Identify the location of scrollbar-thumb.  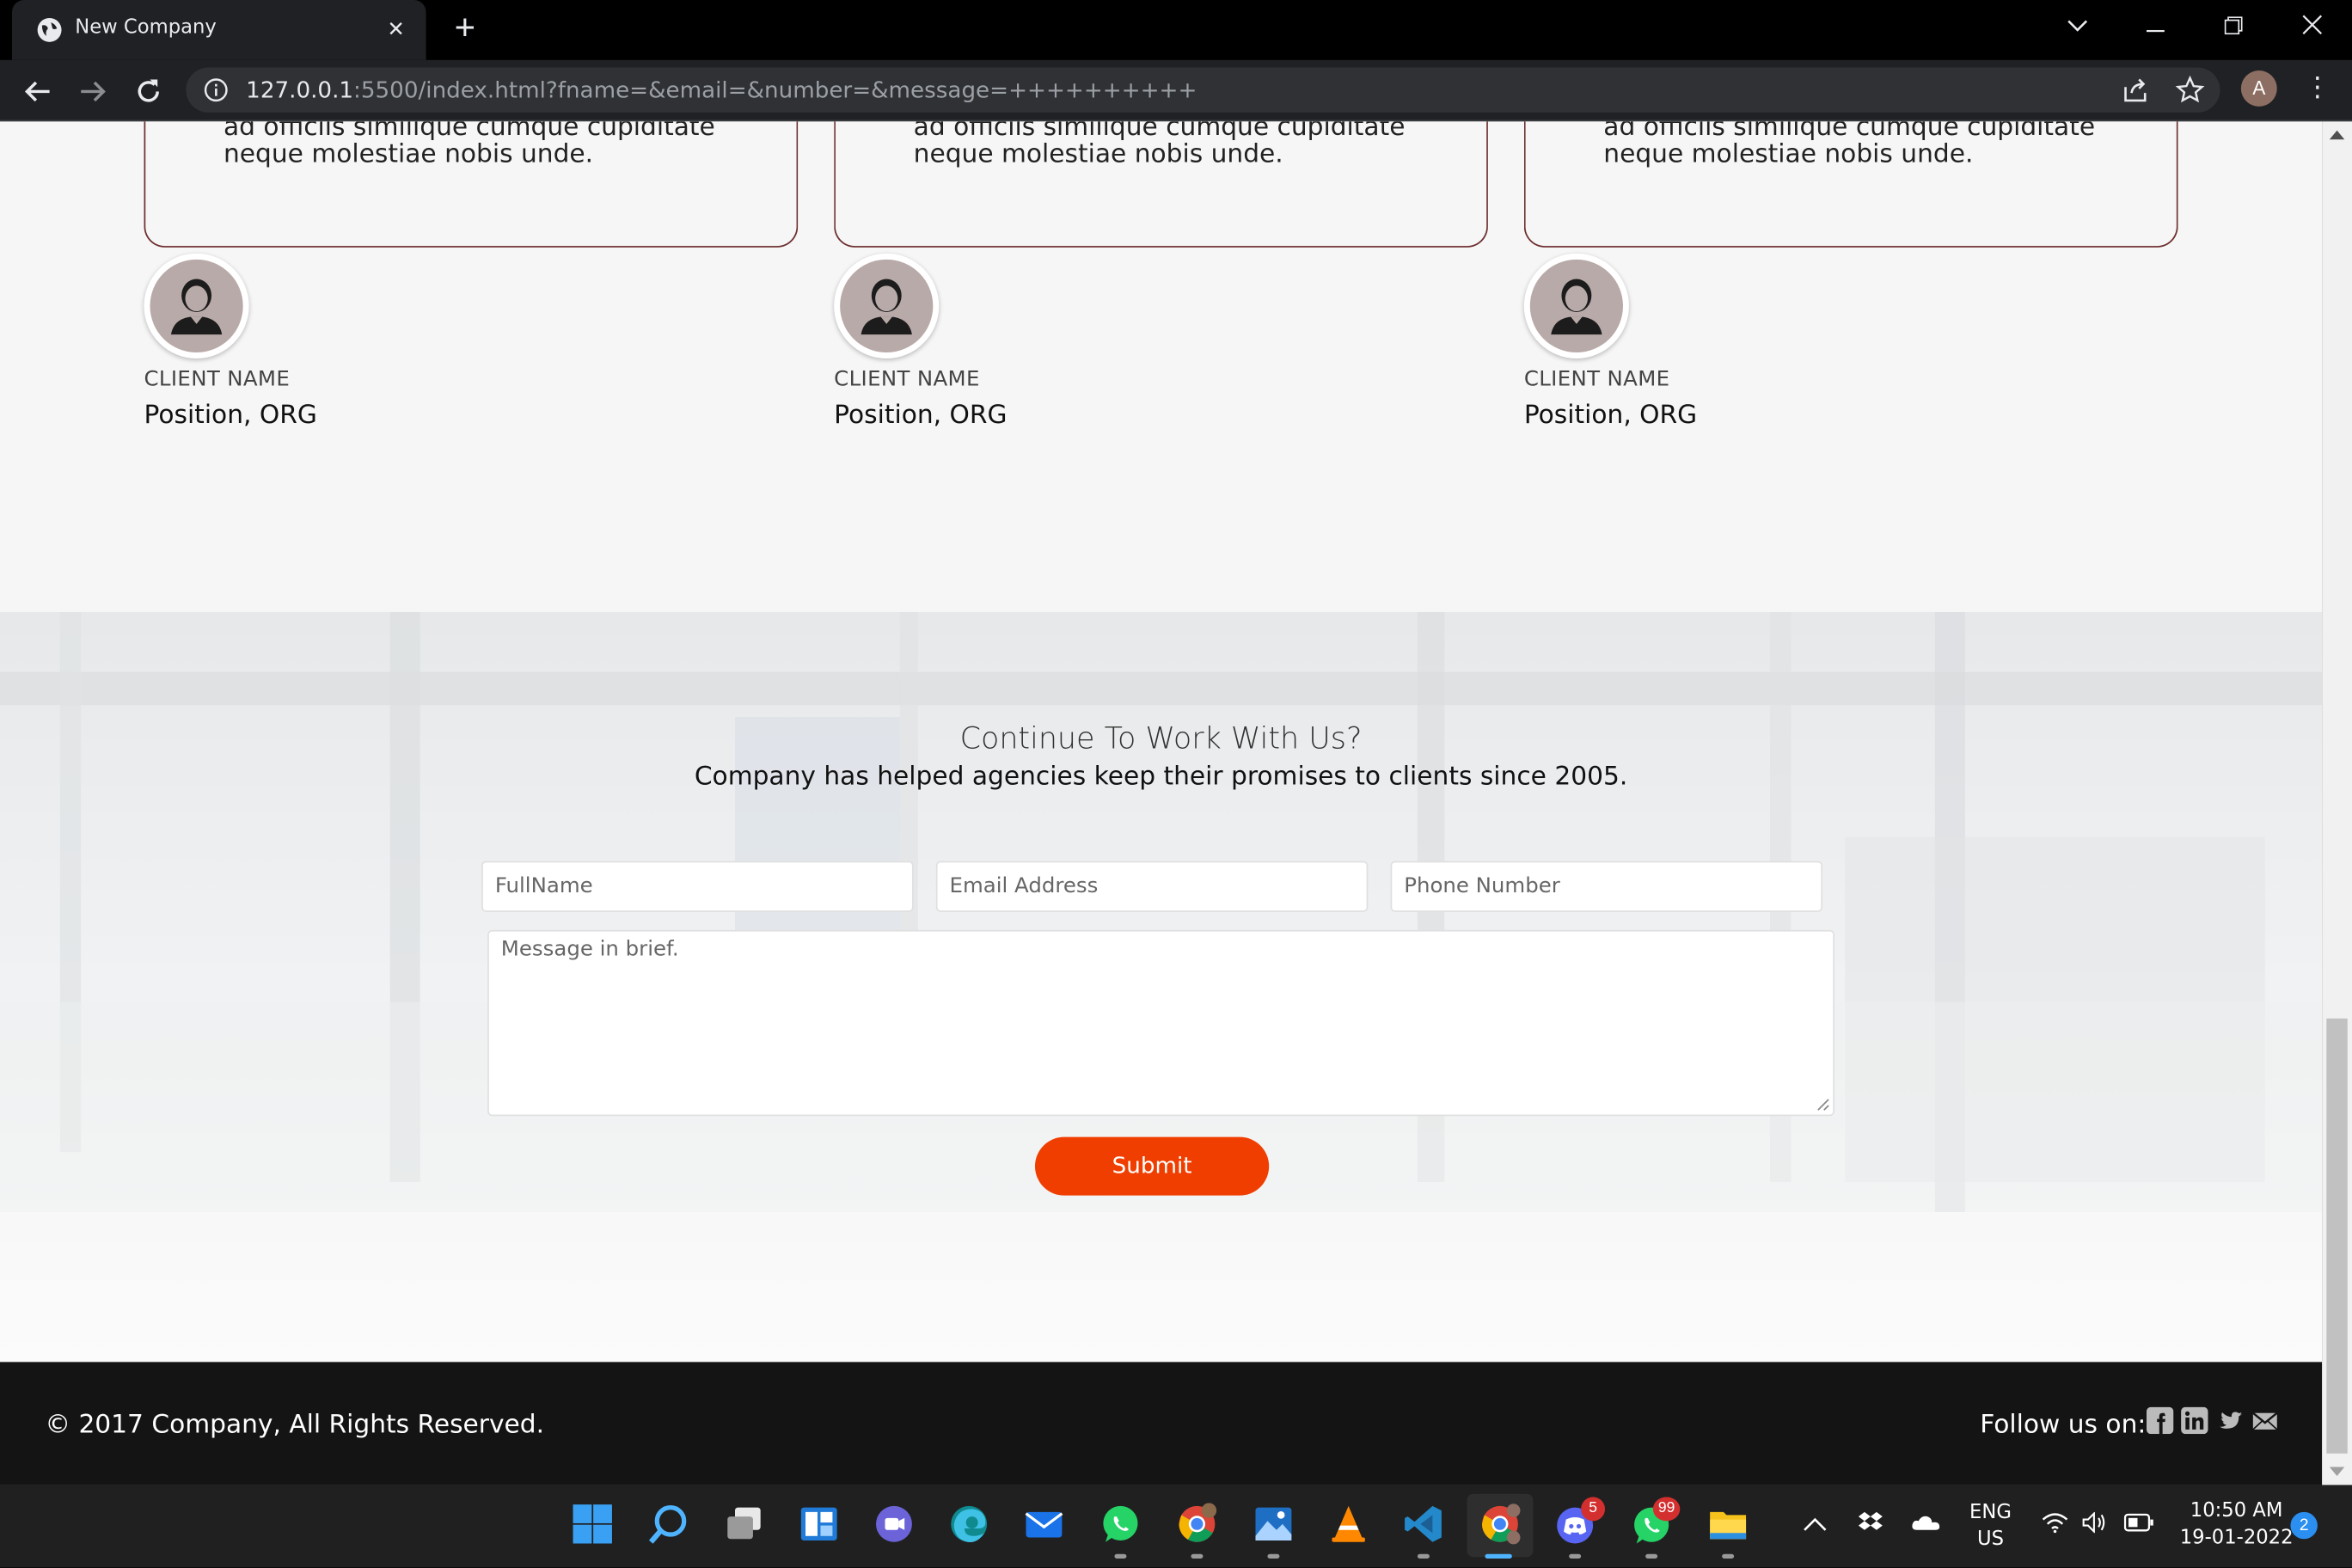
(2337, 1236).